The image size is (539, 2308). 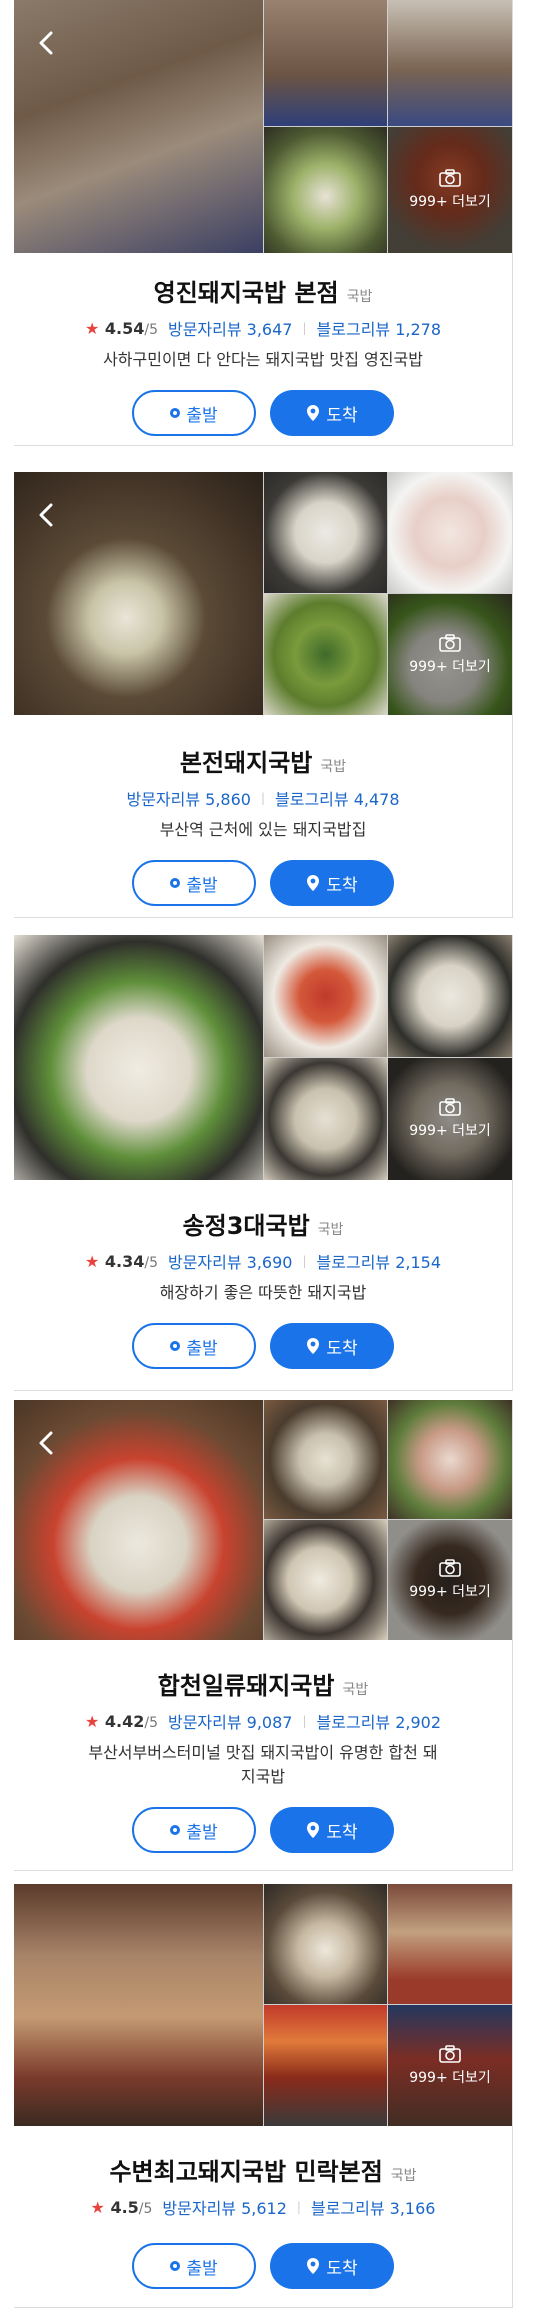 What do you see at coordinates (230, 328) in the screenshot?
I see `visitor-reviews-link: 방문자리뷰 3,647` at bounding box center [230, 328].